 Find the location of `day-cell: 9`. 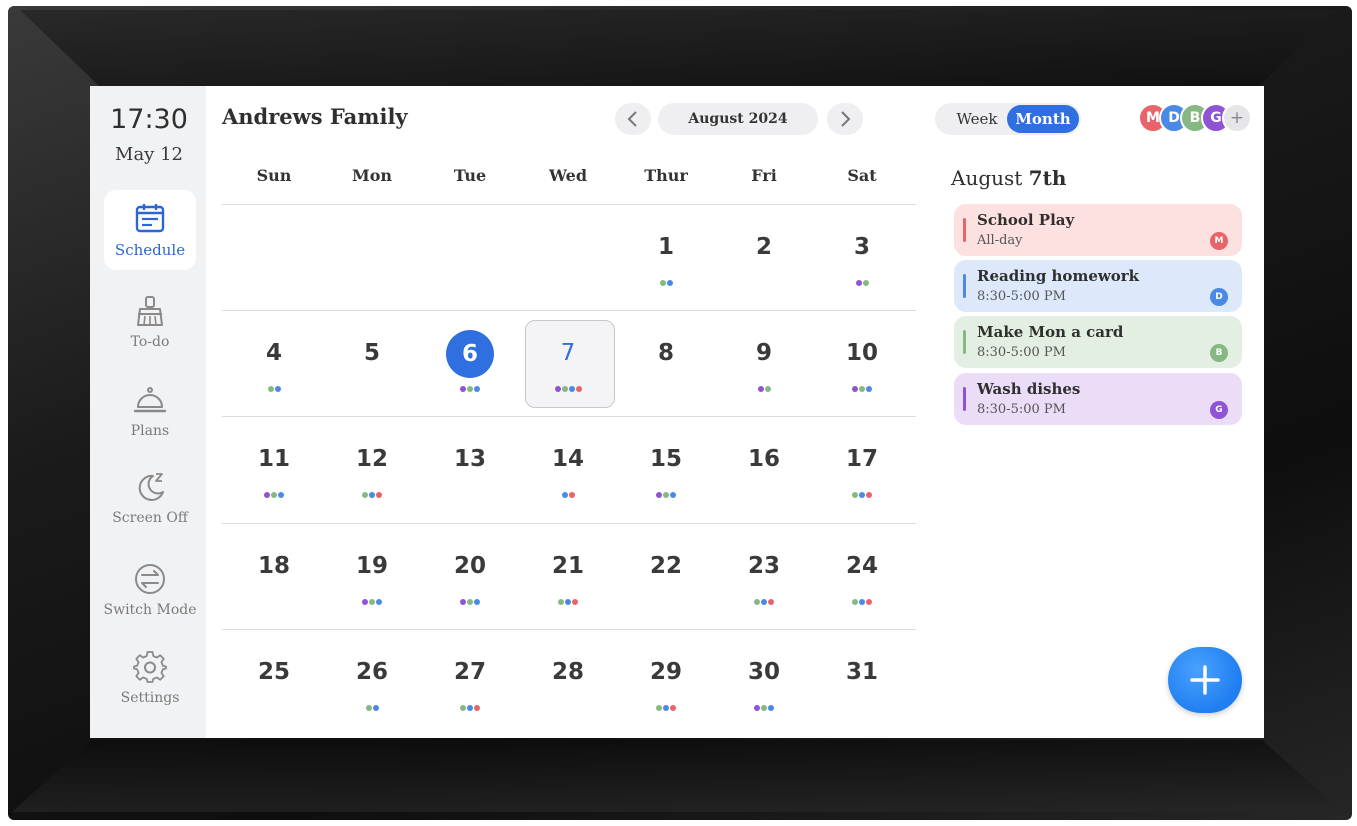

day-cell: 9 is located at coordinates (764, 365).